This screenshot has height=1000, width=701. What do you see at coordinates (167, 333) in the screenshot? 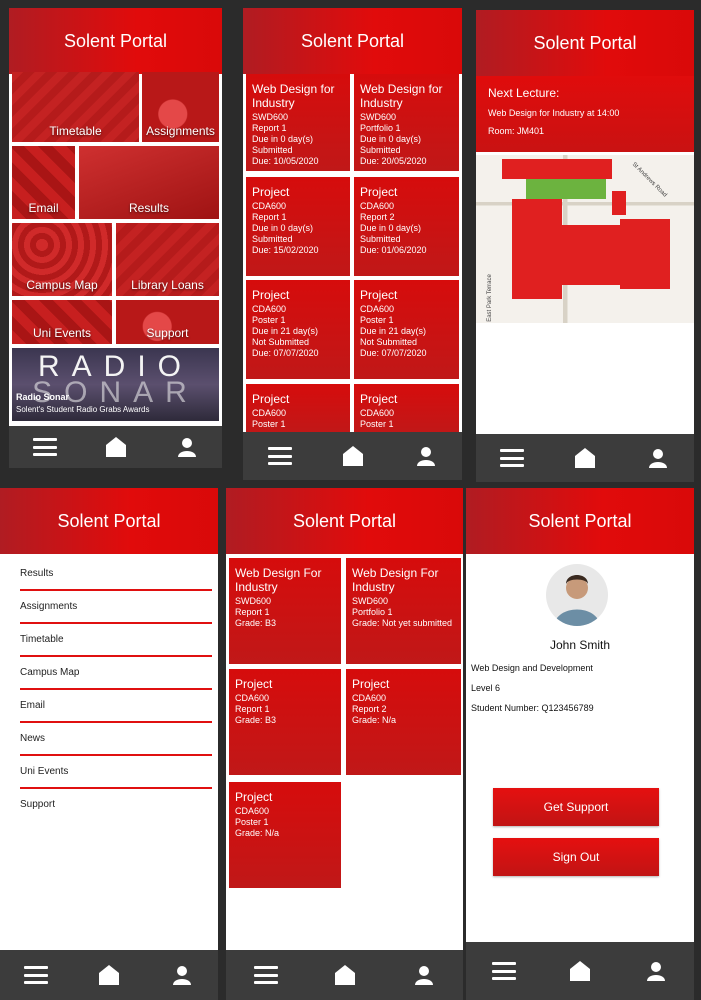
I see `tile-label: Support` at bounding box center [167, 333].